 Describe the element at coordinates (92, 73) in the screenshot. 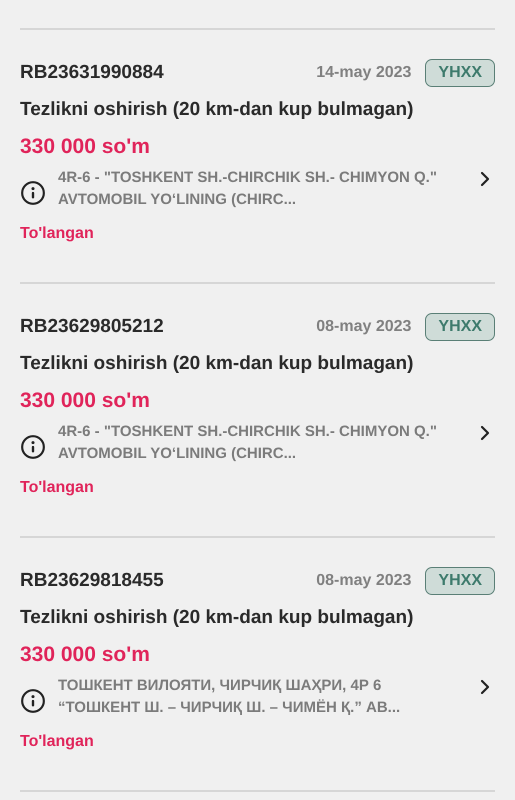

I see `fine-number: RB23631990884` at that location.